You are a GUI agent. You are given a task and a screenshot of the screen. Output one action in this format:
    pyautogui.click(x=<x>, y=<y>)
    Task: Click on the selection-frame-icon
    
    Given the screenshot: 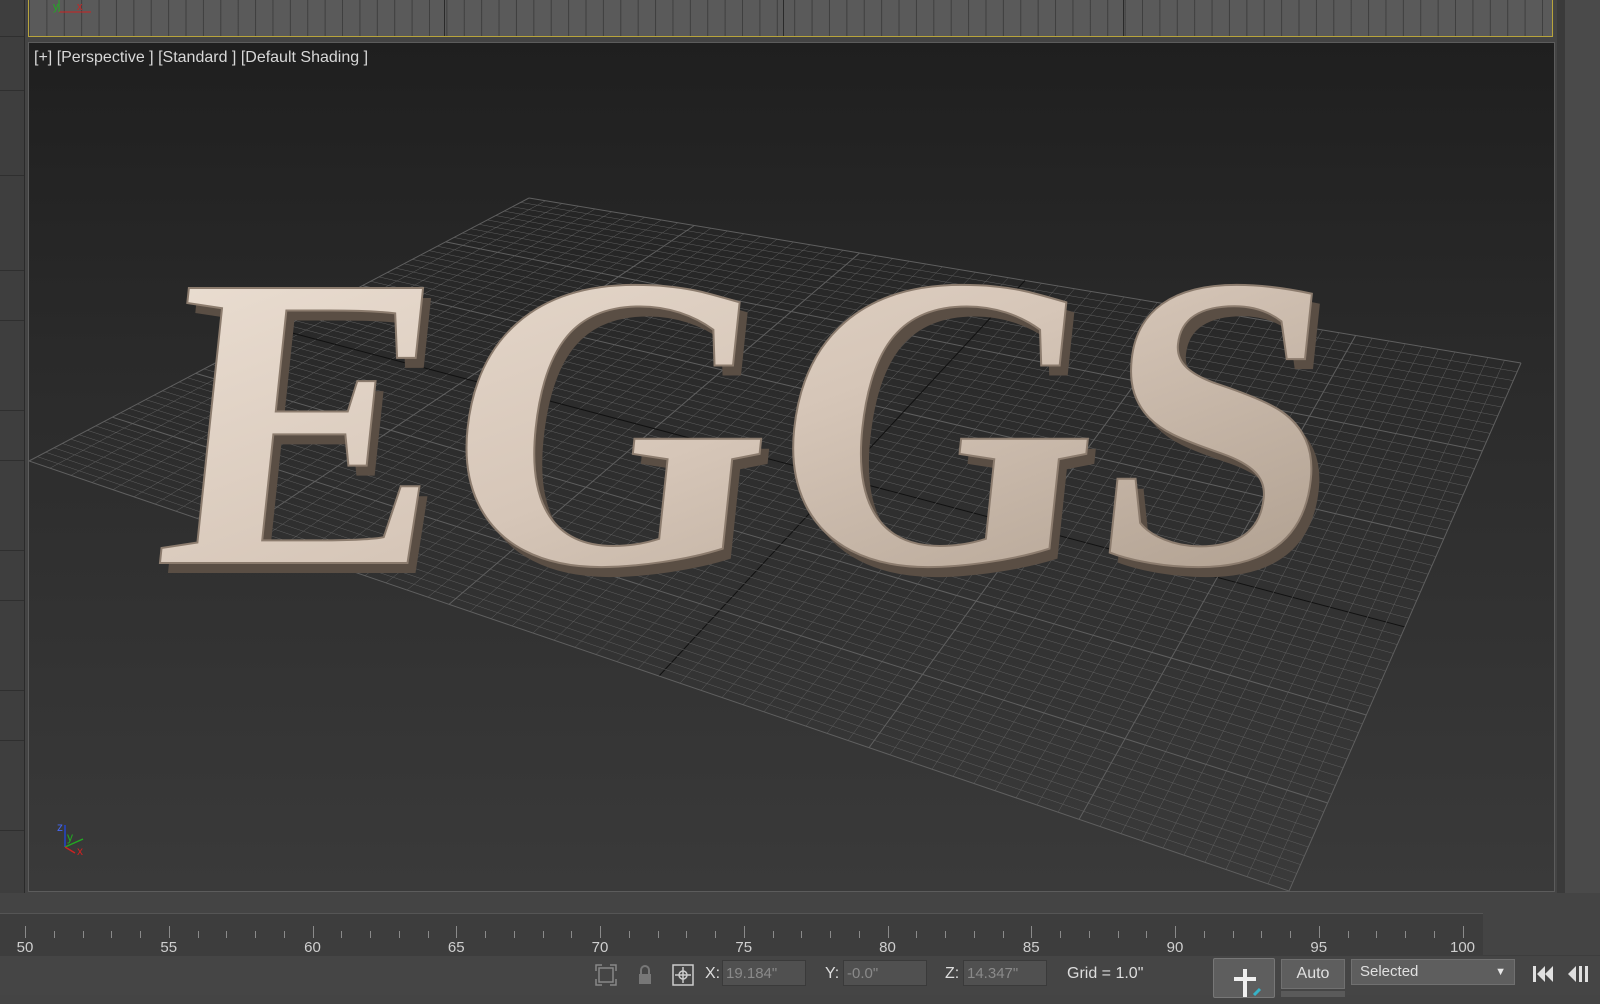 What is the action you would take?
    pyautogui.click(x=606, y=975)
    